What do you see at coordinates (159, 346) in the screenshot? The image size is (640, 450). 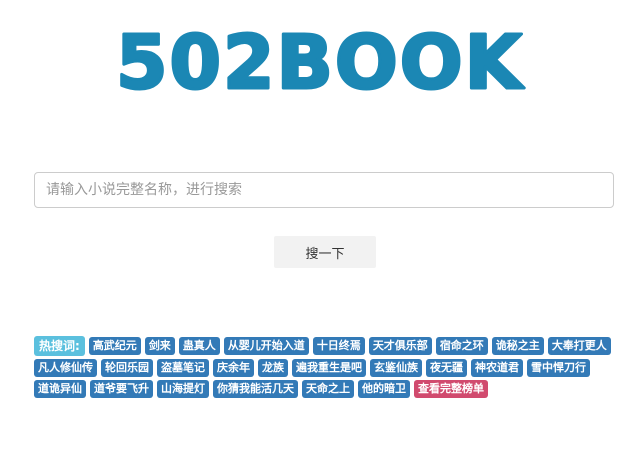 I see `hot-search-tag: 剑来` at bounding box center [159, 346].